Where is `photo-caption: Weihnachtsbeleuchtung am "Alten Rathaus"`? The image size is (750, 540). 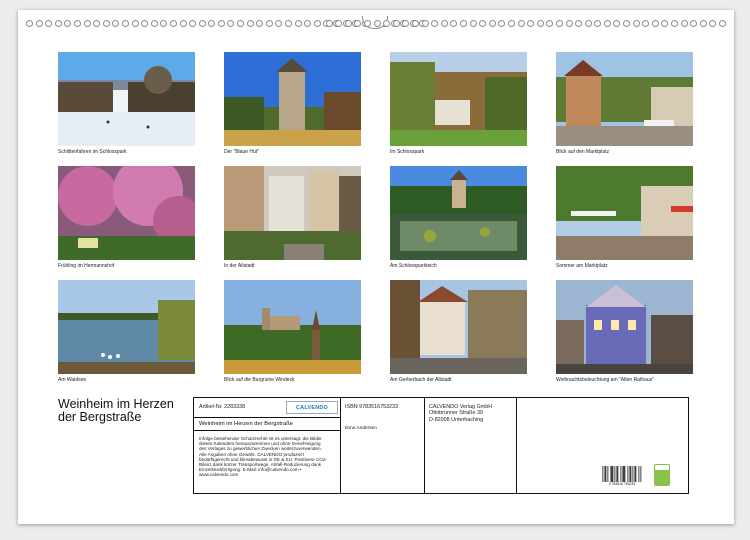
photo-caption: Weihnachtsbeleuchtung am "Alten Rathaus" is located at coordinates (605, 380).